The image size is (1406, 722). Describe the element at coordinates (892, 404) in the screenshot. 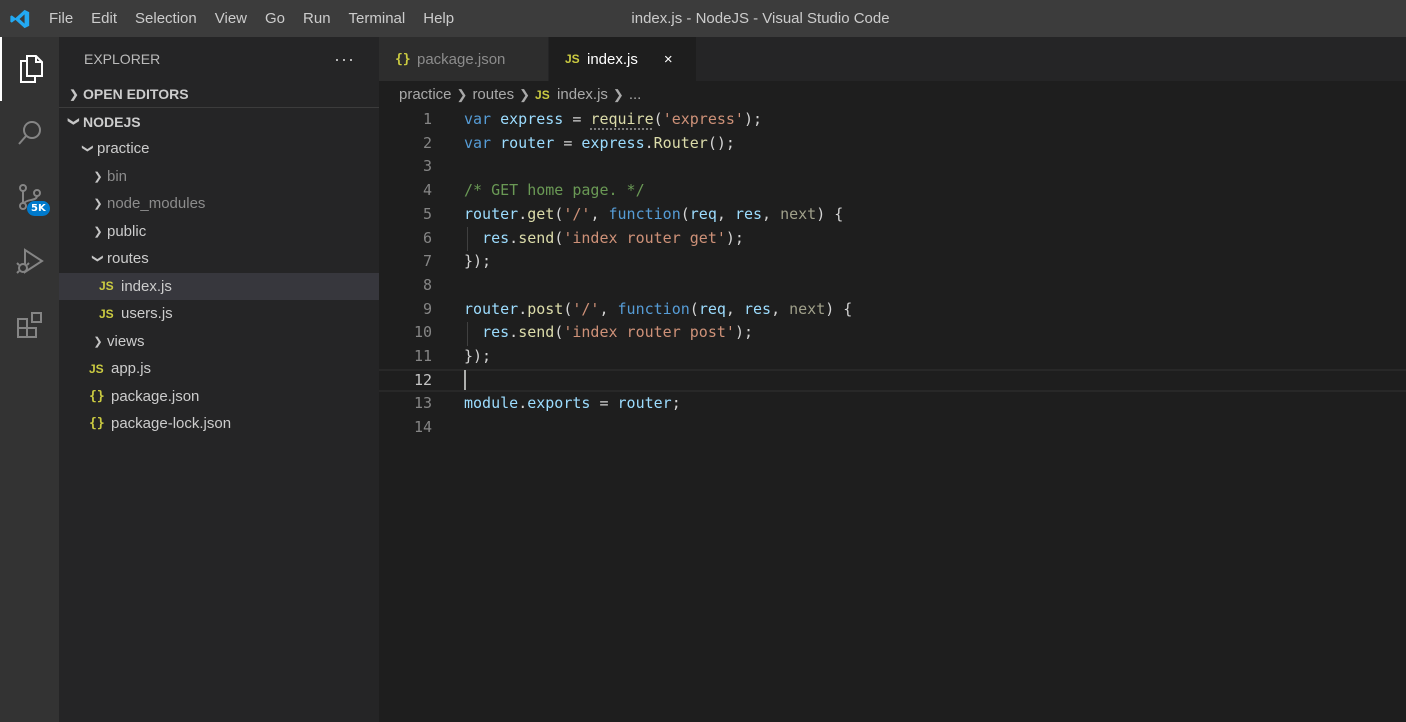

I see `code-line: 13 module.exports = router;` at that location.